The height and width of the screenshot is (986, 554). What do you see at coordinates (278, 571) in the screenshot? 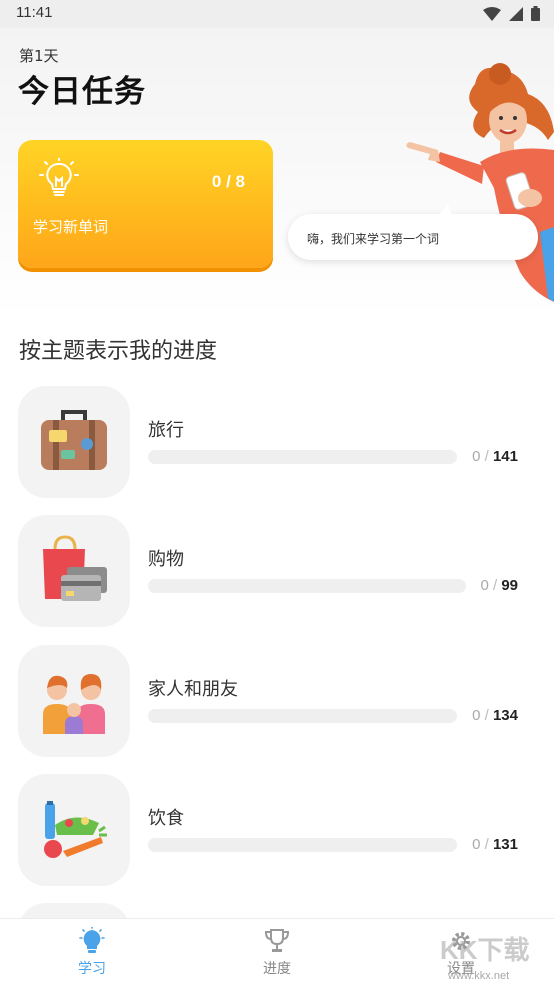
I see `topic-shopping: 购物 0 / 99` at bounding box center [278, 571].